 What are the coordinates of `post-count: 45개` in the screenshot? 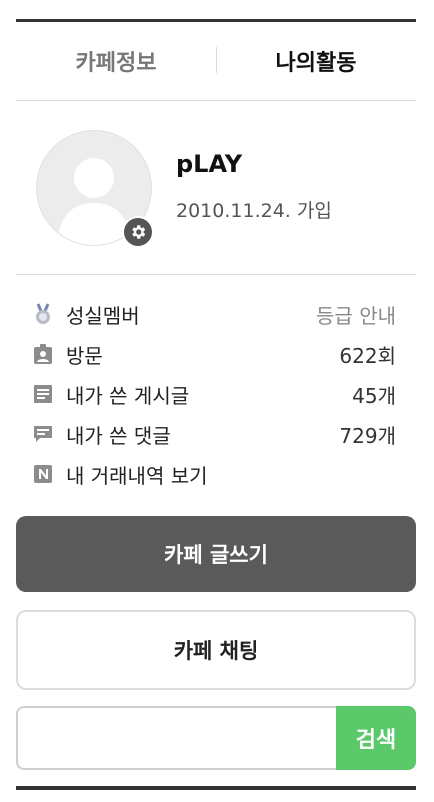 It's located at (374, 395).